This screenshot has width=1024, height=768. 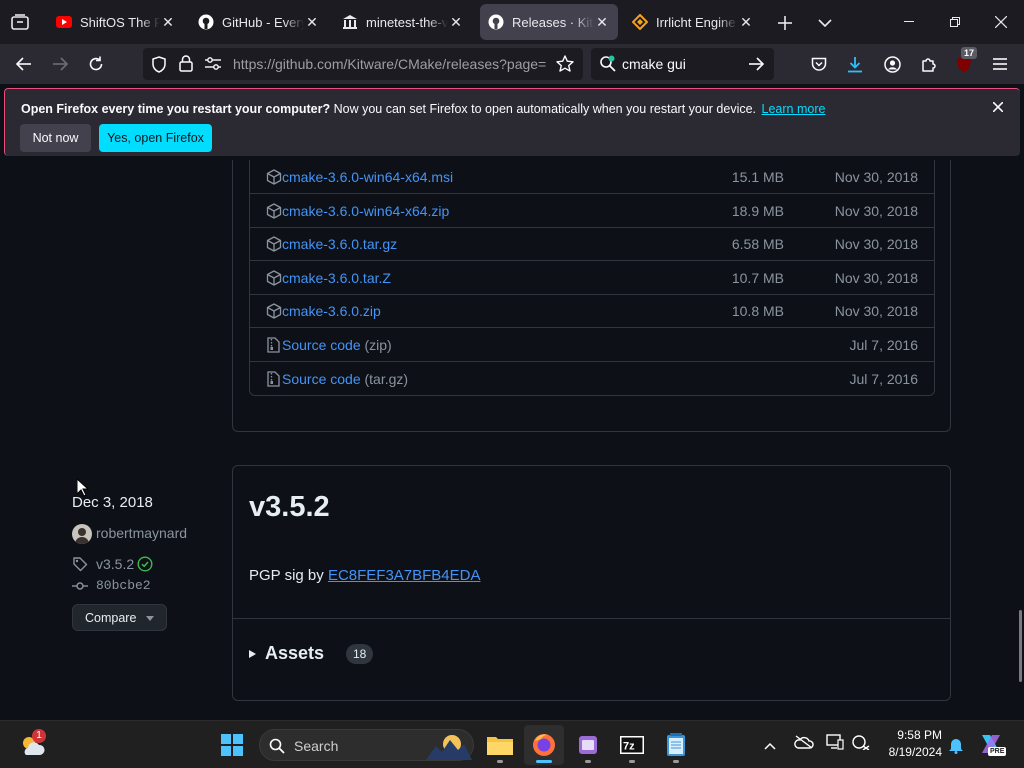 I want to click on weather-widget: 1, so click(x=32, y=745).